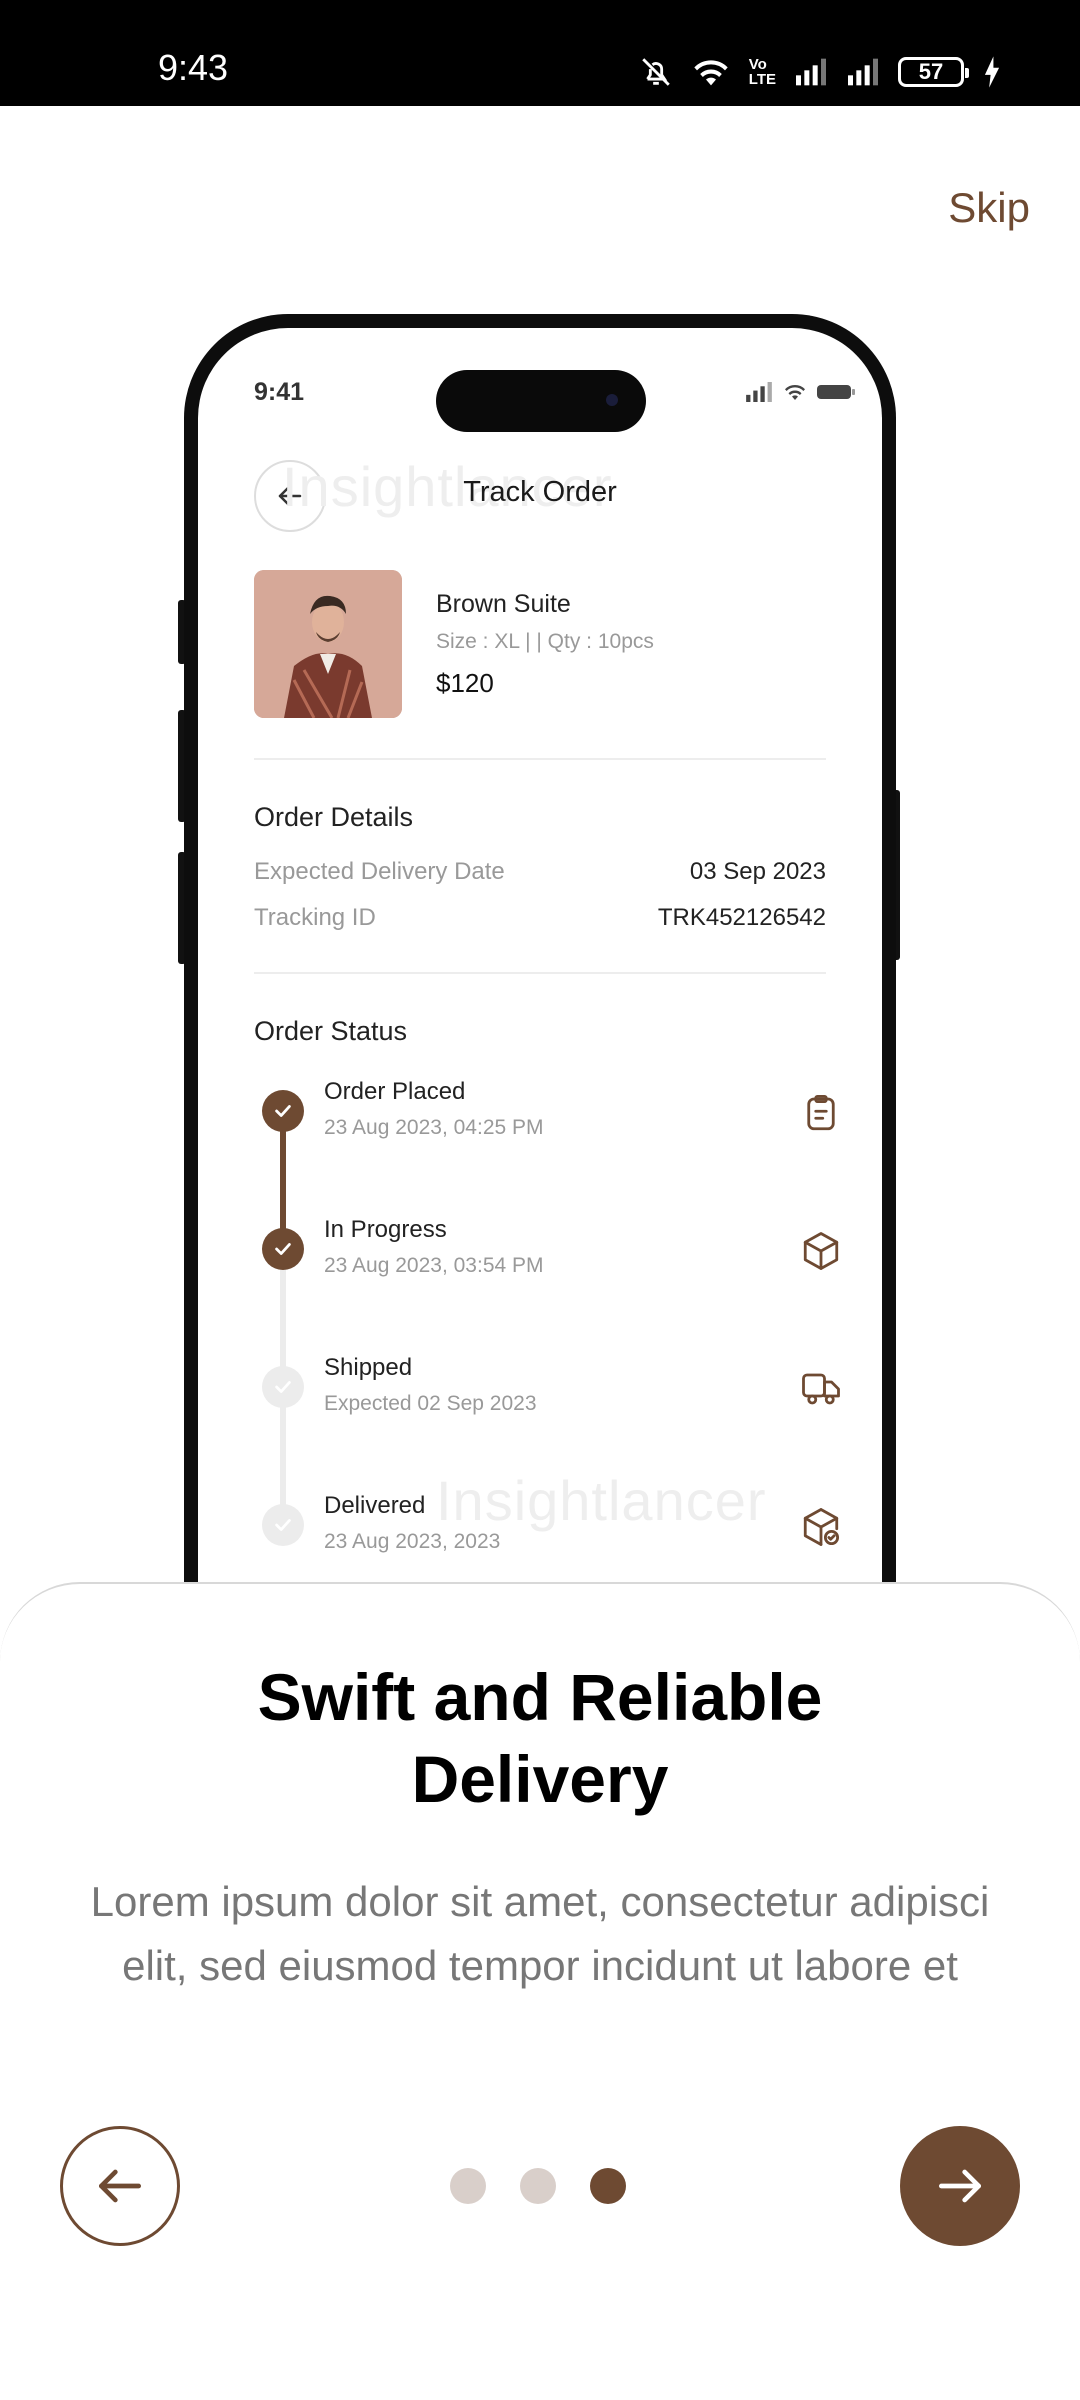 Image resolution: width=1080 pixels, height=2400 pixels. I want to click on box-check-icon, so click(821, 1527).